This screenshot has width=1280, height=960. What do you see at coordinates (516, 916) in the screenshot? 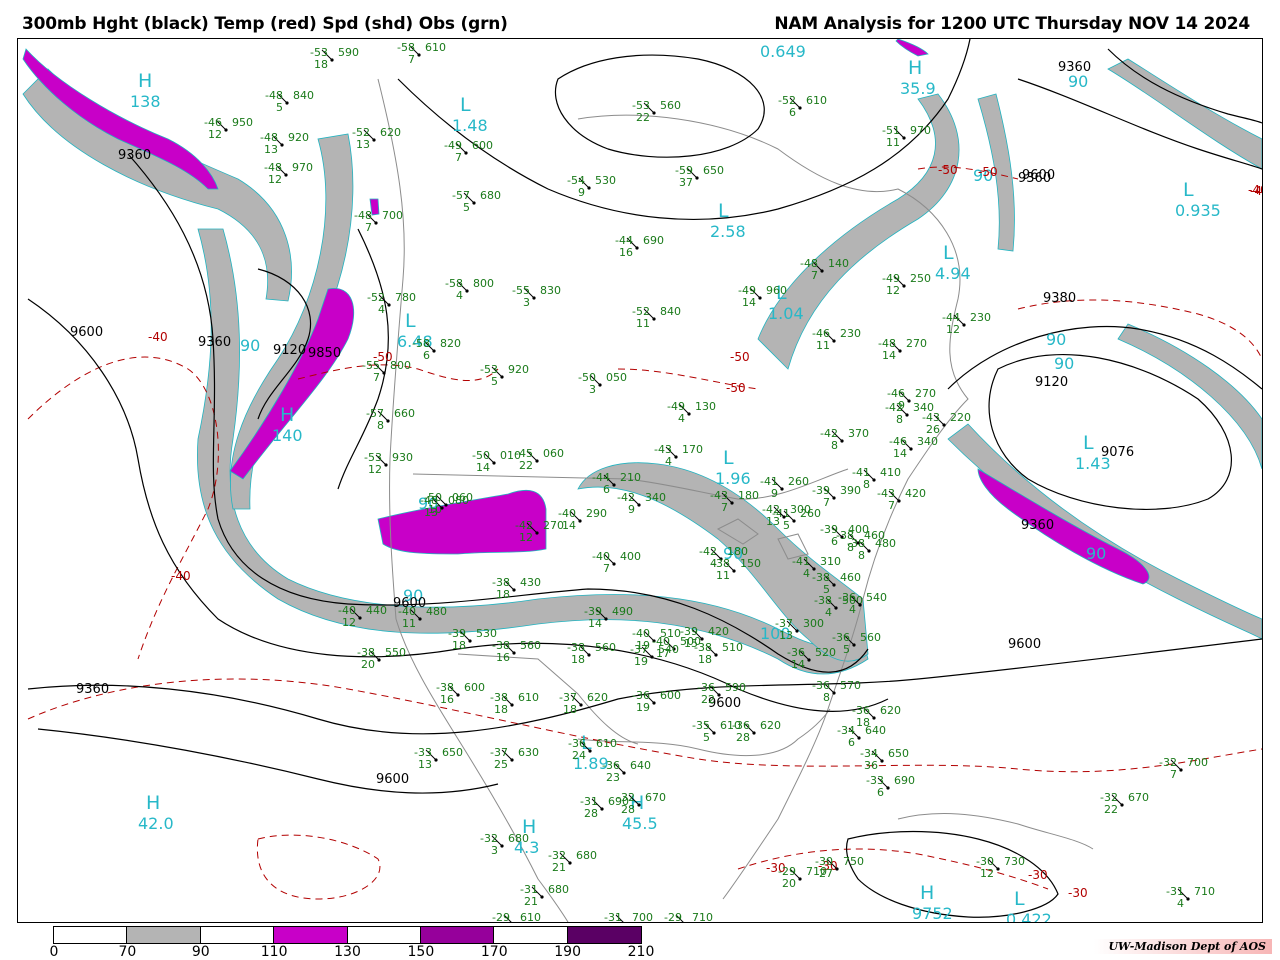
I see `station-observation: -2961019` at bounding box center [516, 916].